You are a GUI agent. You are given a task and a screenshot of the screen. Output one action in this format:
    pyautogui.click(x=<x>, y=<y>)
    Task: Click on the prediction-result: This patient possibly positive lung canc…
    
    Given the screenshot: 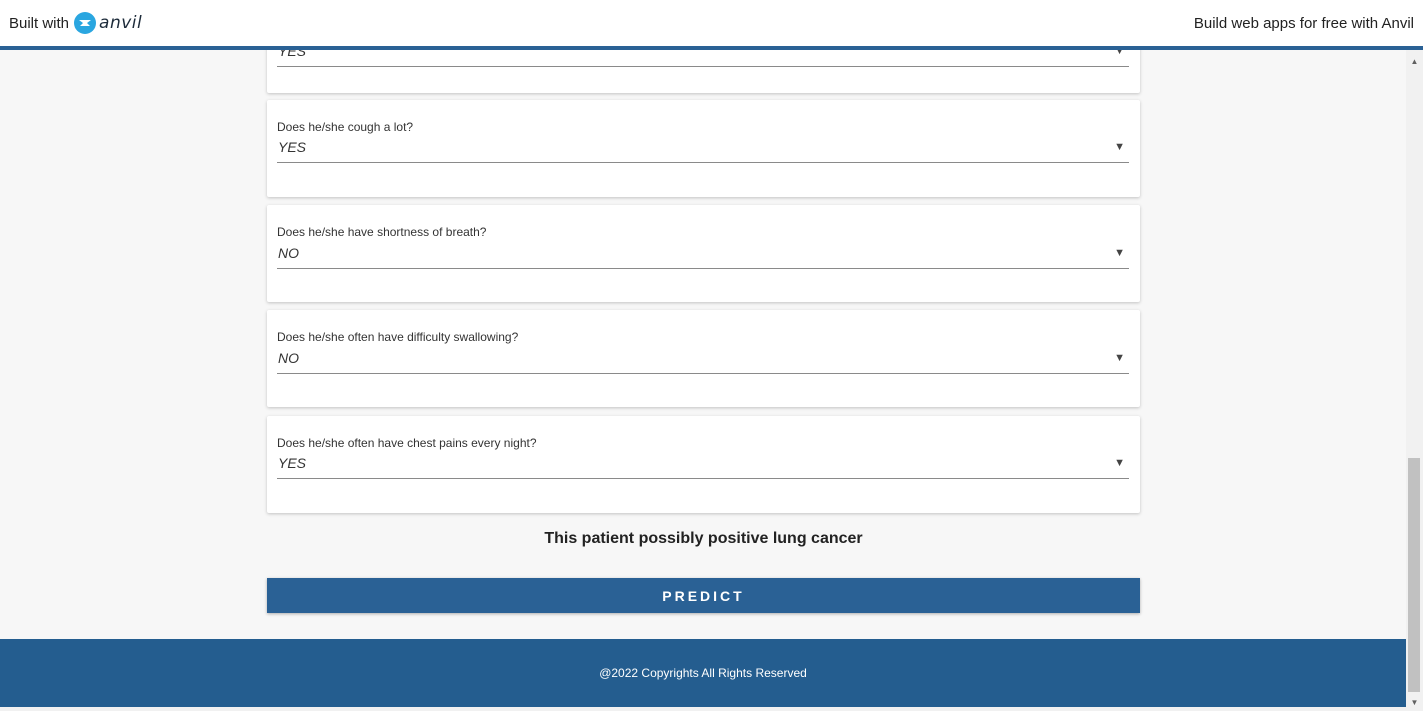 What is the action you would take?
    pyautogui.click(x=703, y=538)
    